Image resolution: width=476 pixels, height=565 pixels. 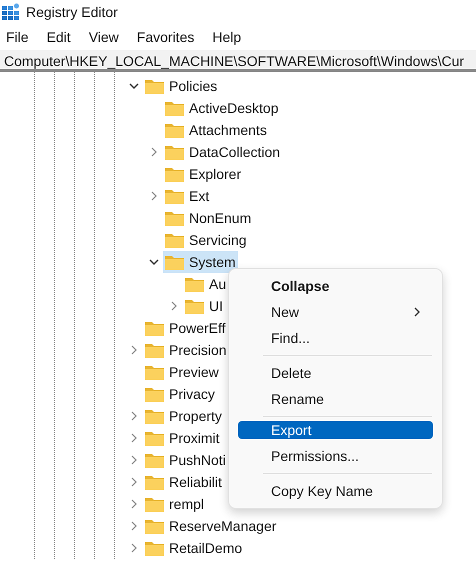 What do you see at coordinates (205, 284) in the screenshot?
I see `tree-item: Au` at bounding box center [205, 284].